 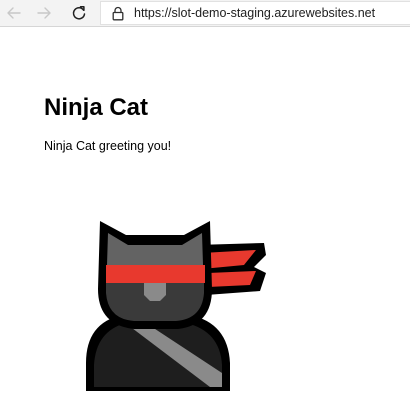 What do you see at coordinates (155, 292) in the screenshot?
I see `face-nose` at bounding box center [155, 292].